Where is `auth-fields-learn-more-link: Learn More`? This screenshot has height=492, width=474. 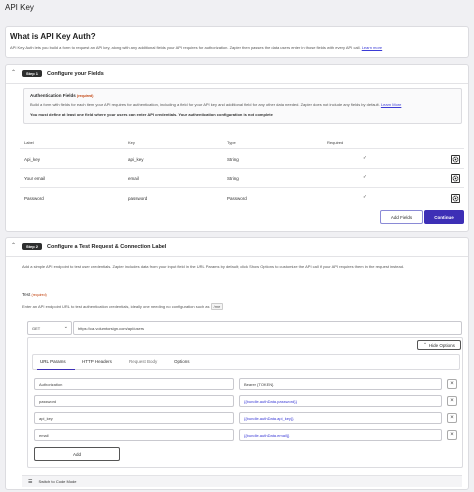
auth-fields-learn-more-link: Learn More is located at coordinates (391, 104).